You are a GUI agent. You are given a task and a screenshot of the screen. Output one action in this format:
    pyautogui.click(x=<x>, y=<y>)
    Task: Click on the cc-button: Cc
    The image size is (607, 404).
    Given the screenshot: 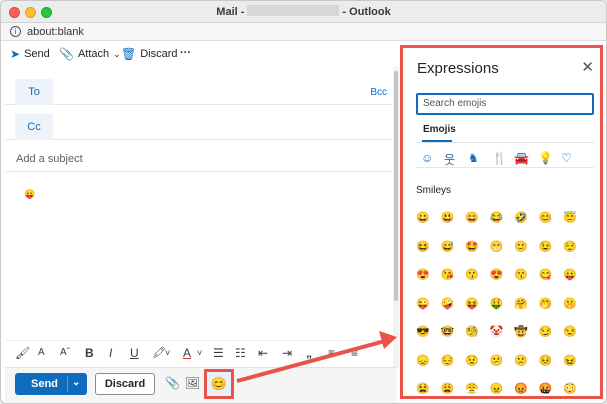 What is the action you would take?
    pyautogui.click(x=34, y=127)
    